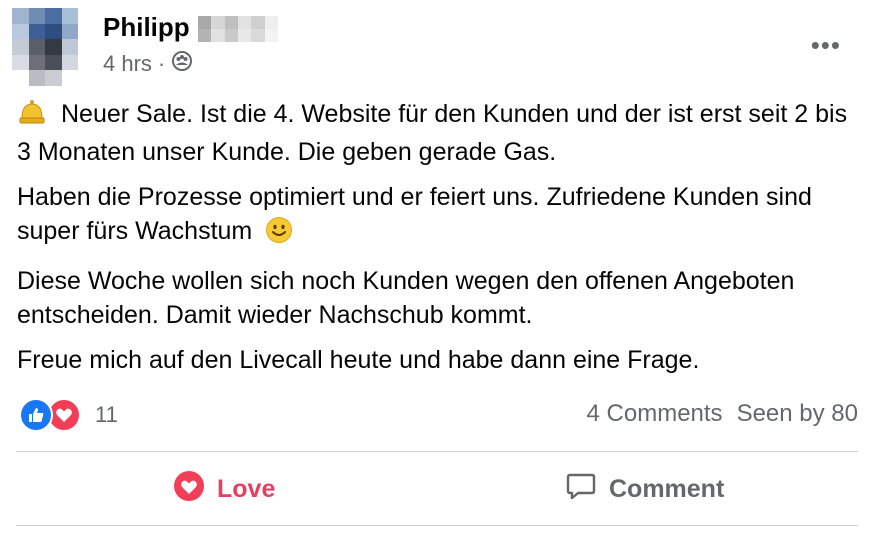 Image resolution: width=879 pixels, height=545 pixels. What do you see at coordinates (189, 489) in the screenshot?
I see `heart-icon` at bounding box center [189, 489].